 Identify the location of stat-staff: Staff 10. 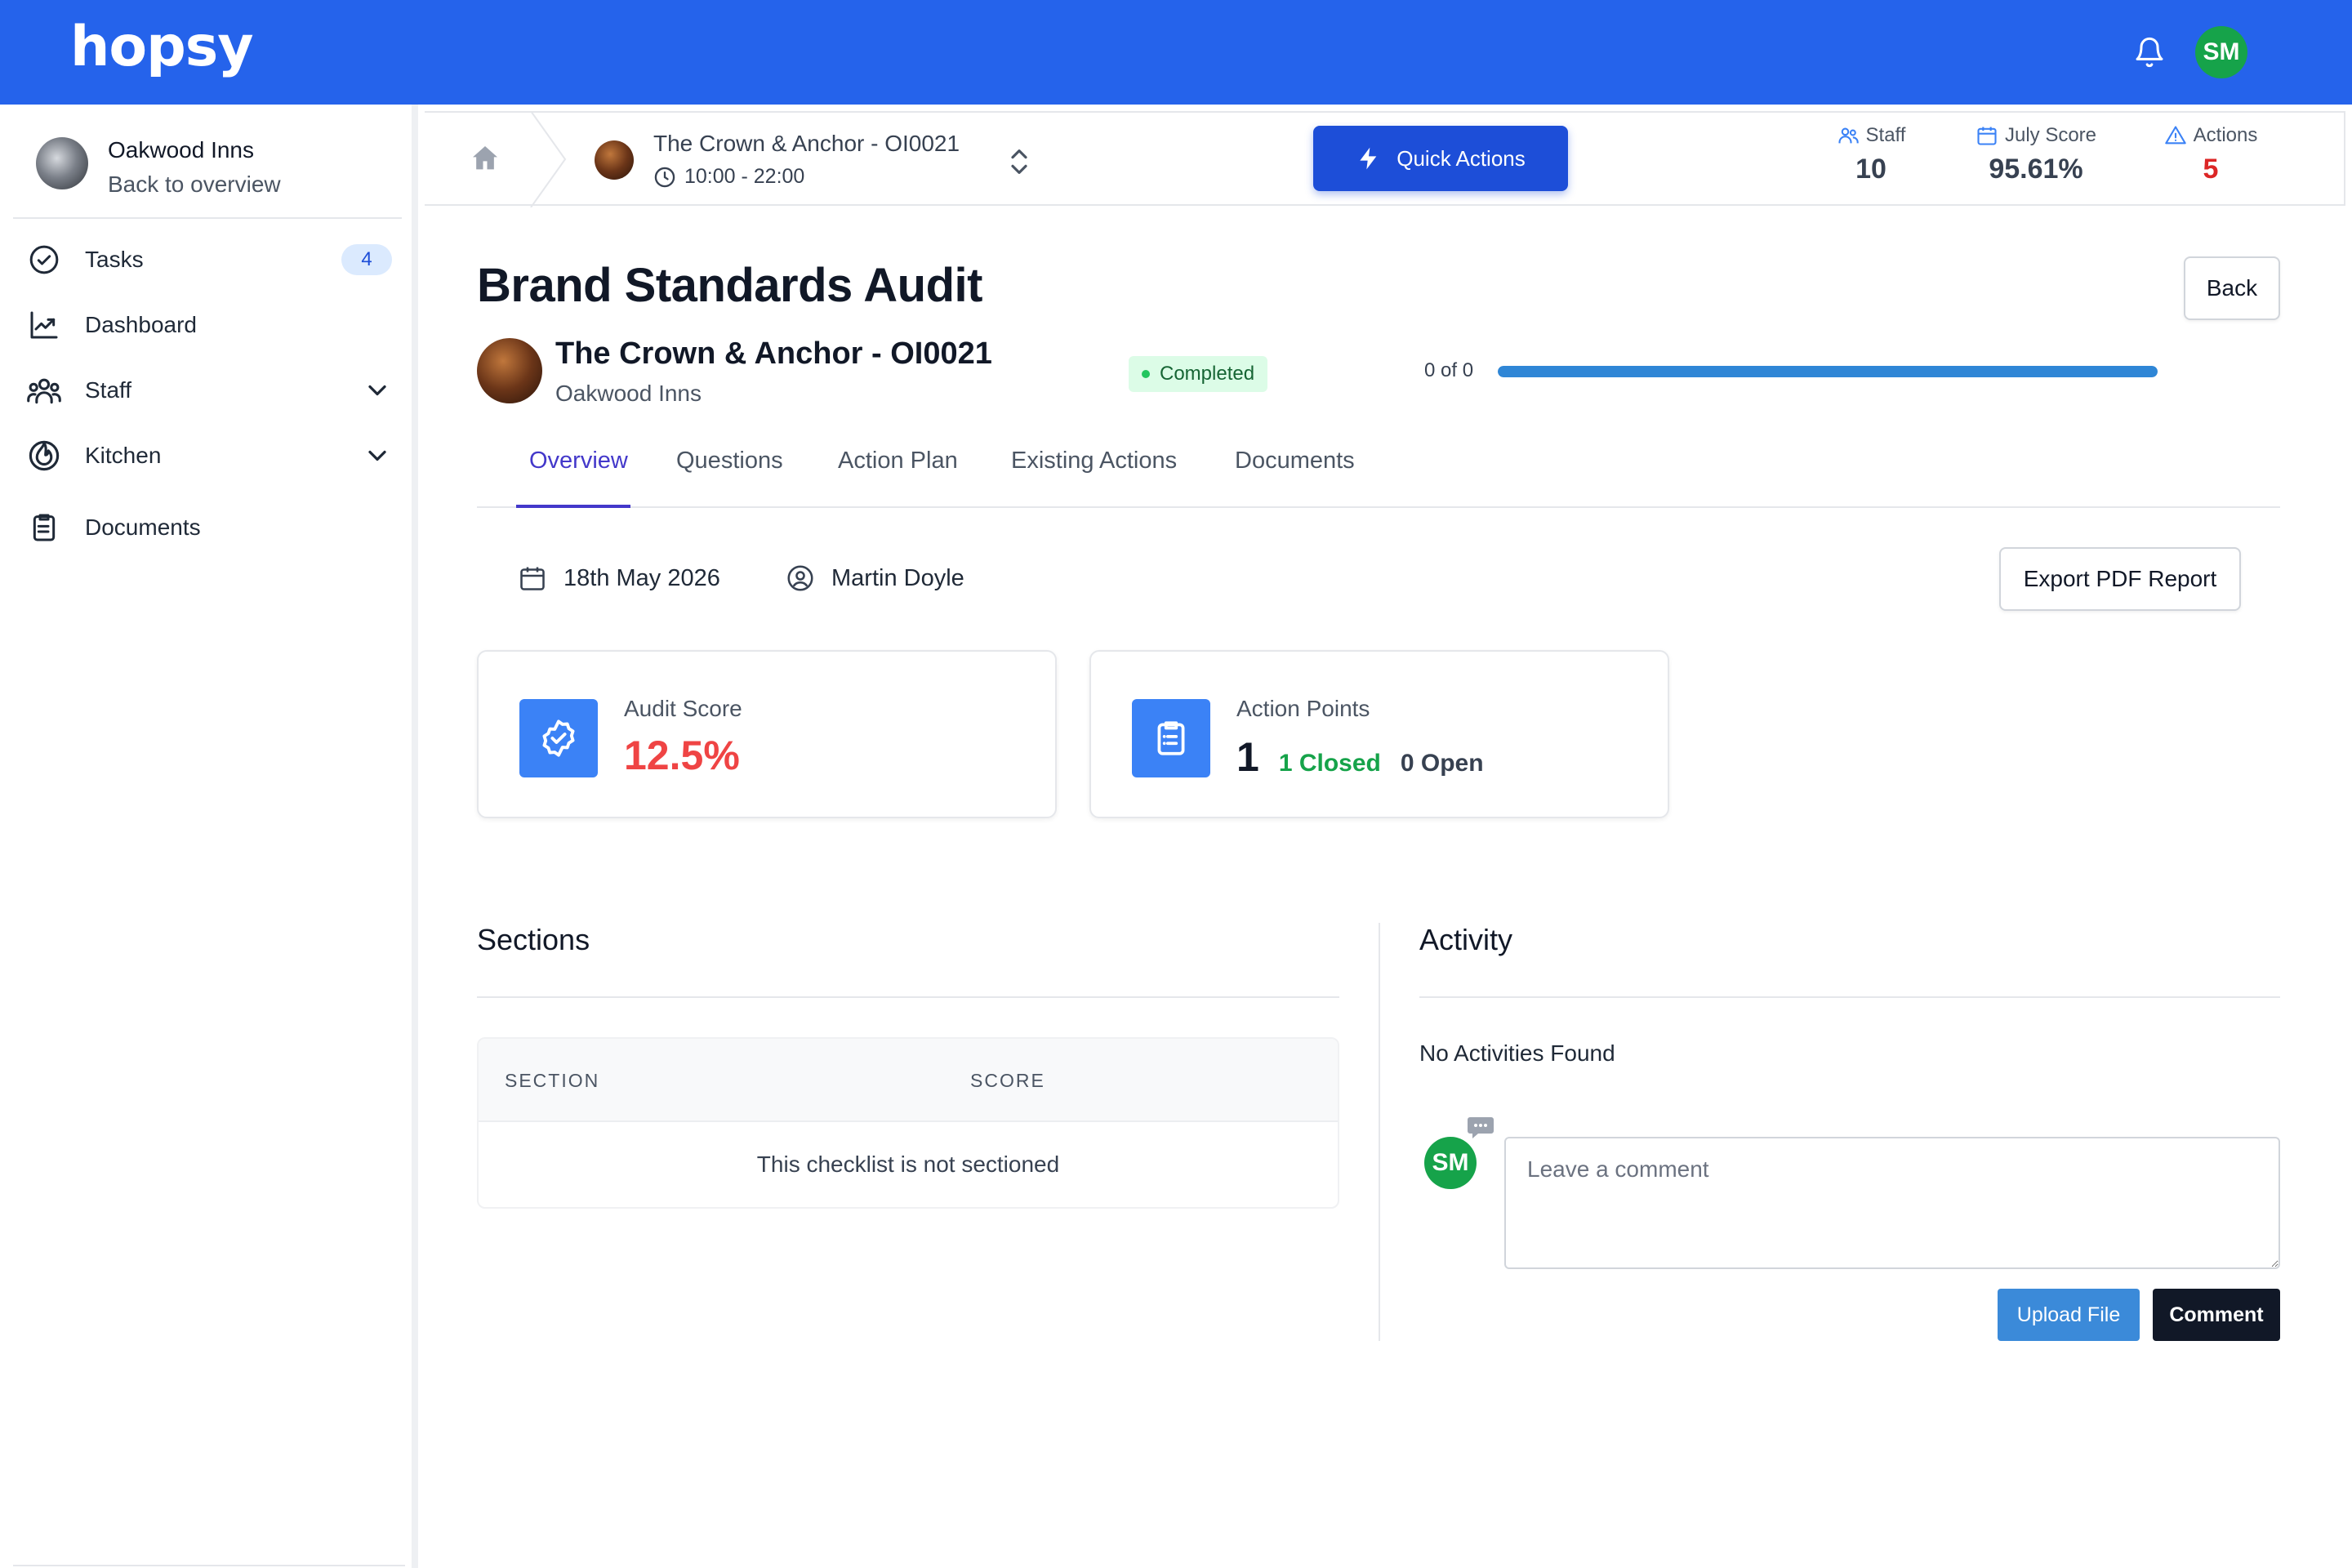
(1871, 154).